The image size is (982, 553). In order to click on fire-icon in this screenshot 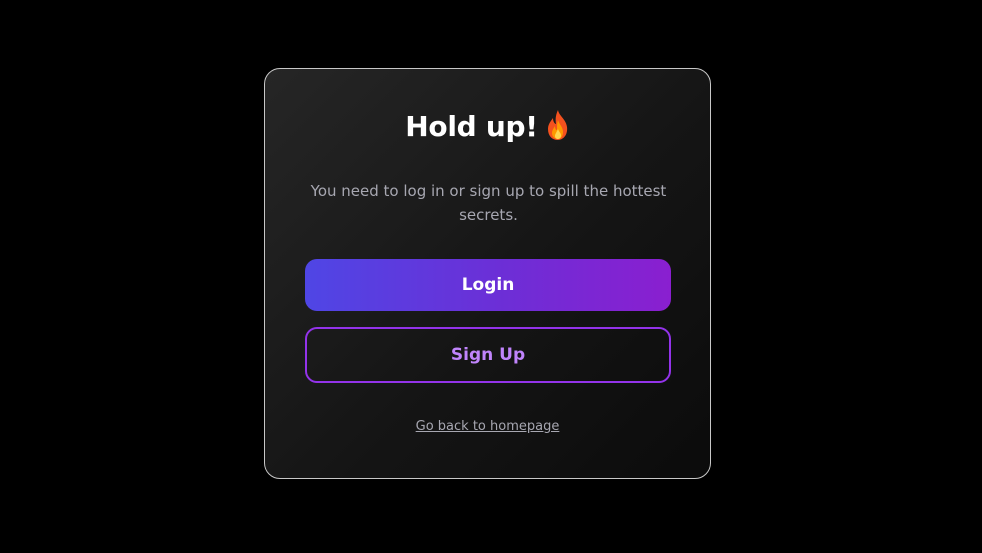, I will do `click(558, 125)`.